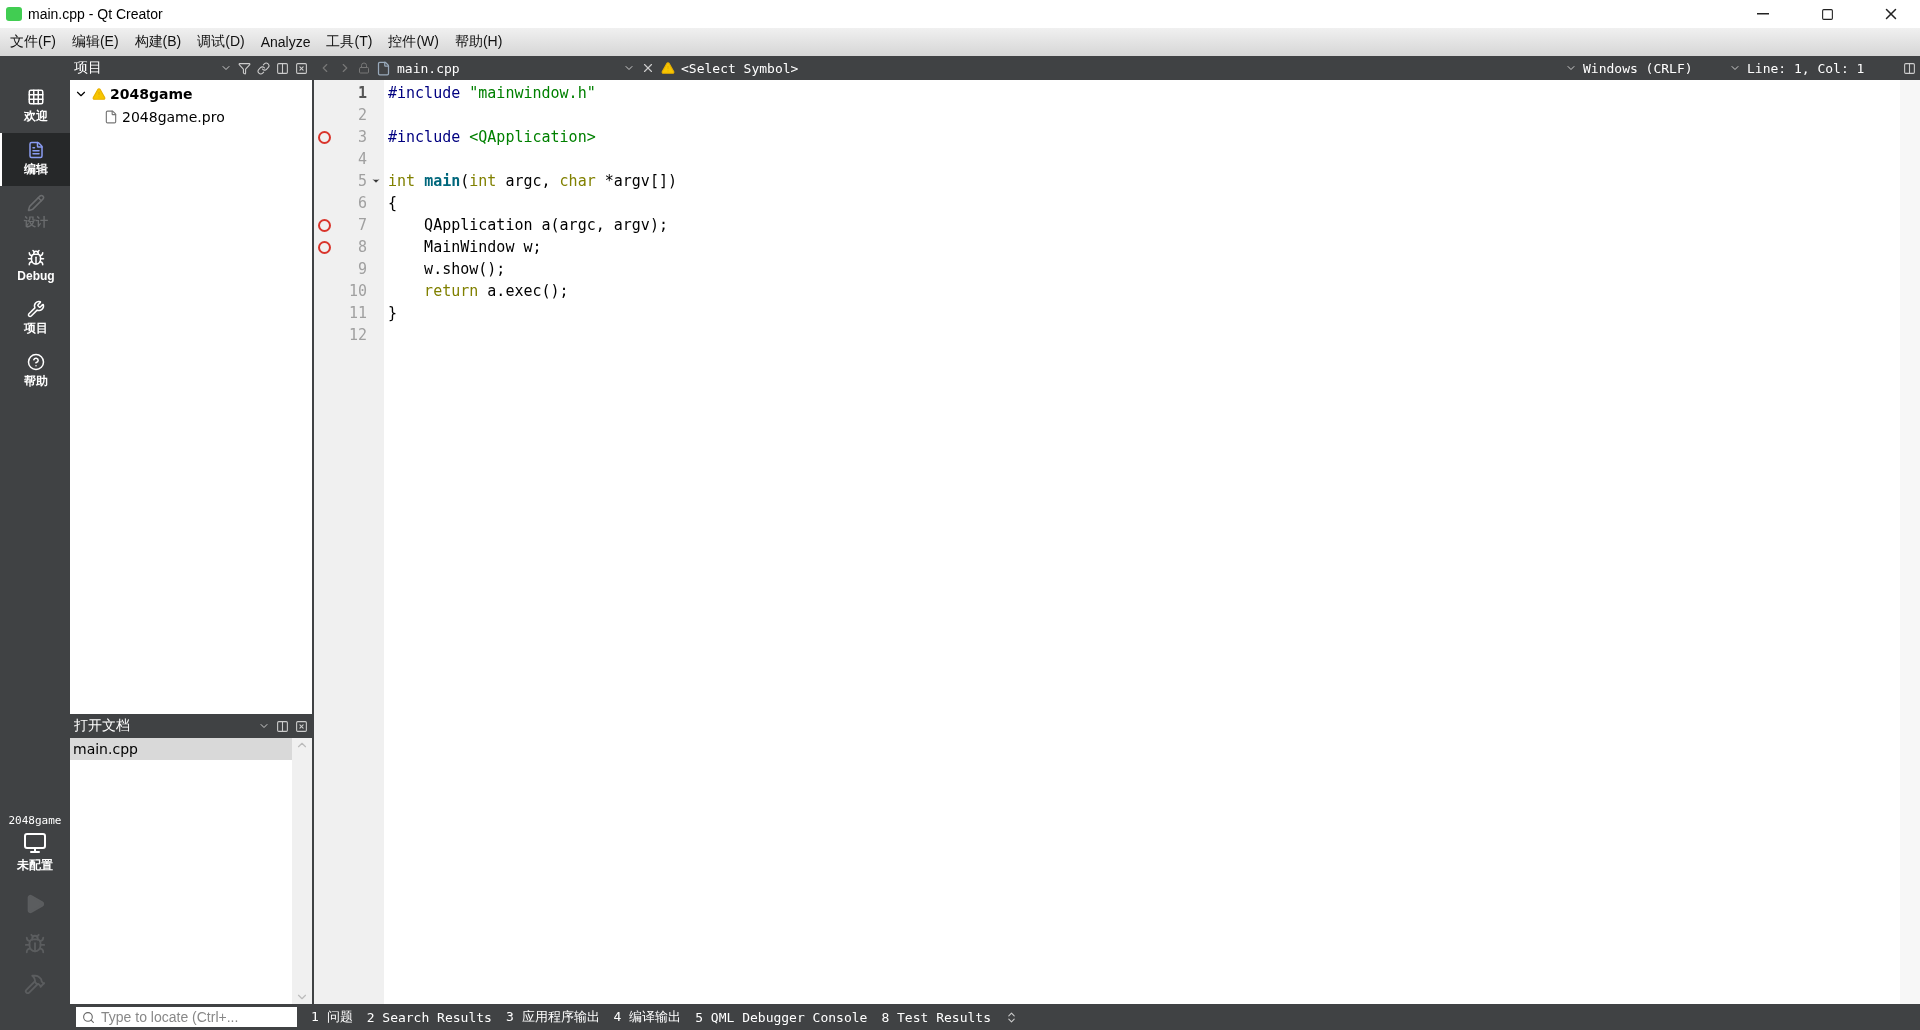 The image size is (1920, 1030). Describe the element at coordinates (361, 137) in the screenshot. I see `line-number: 3` at that location.